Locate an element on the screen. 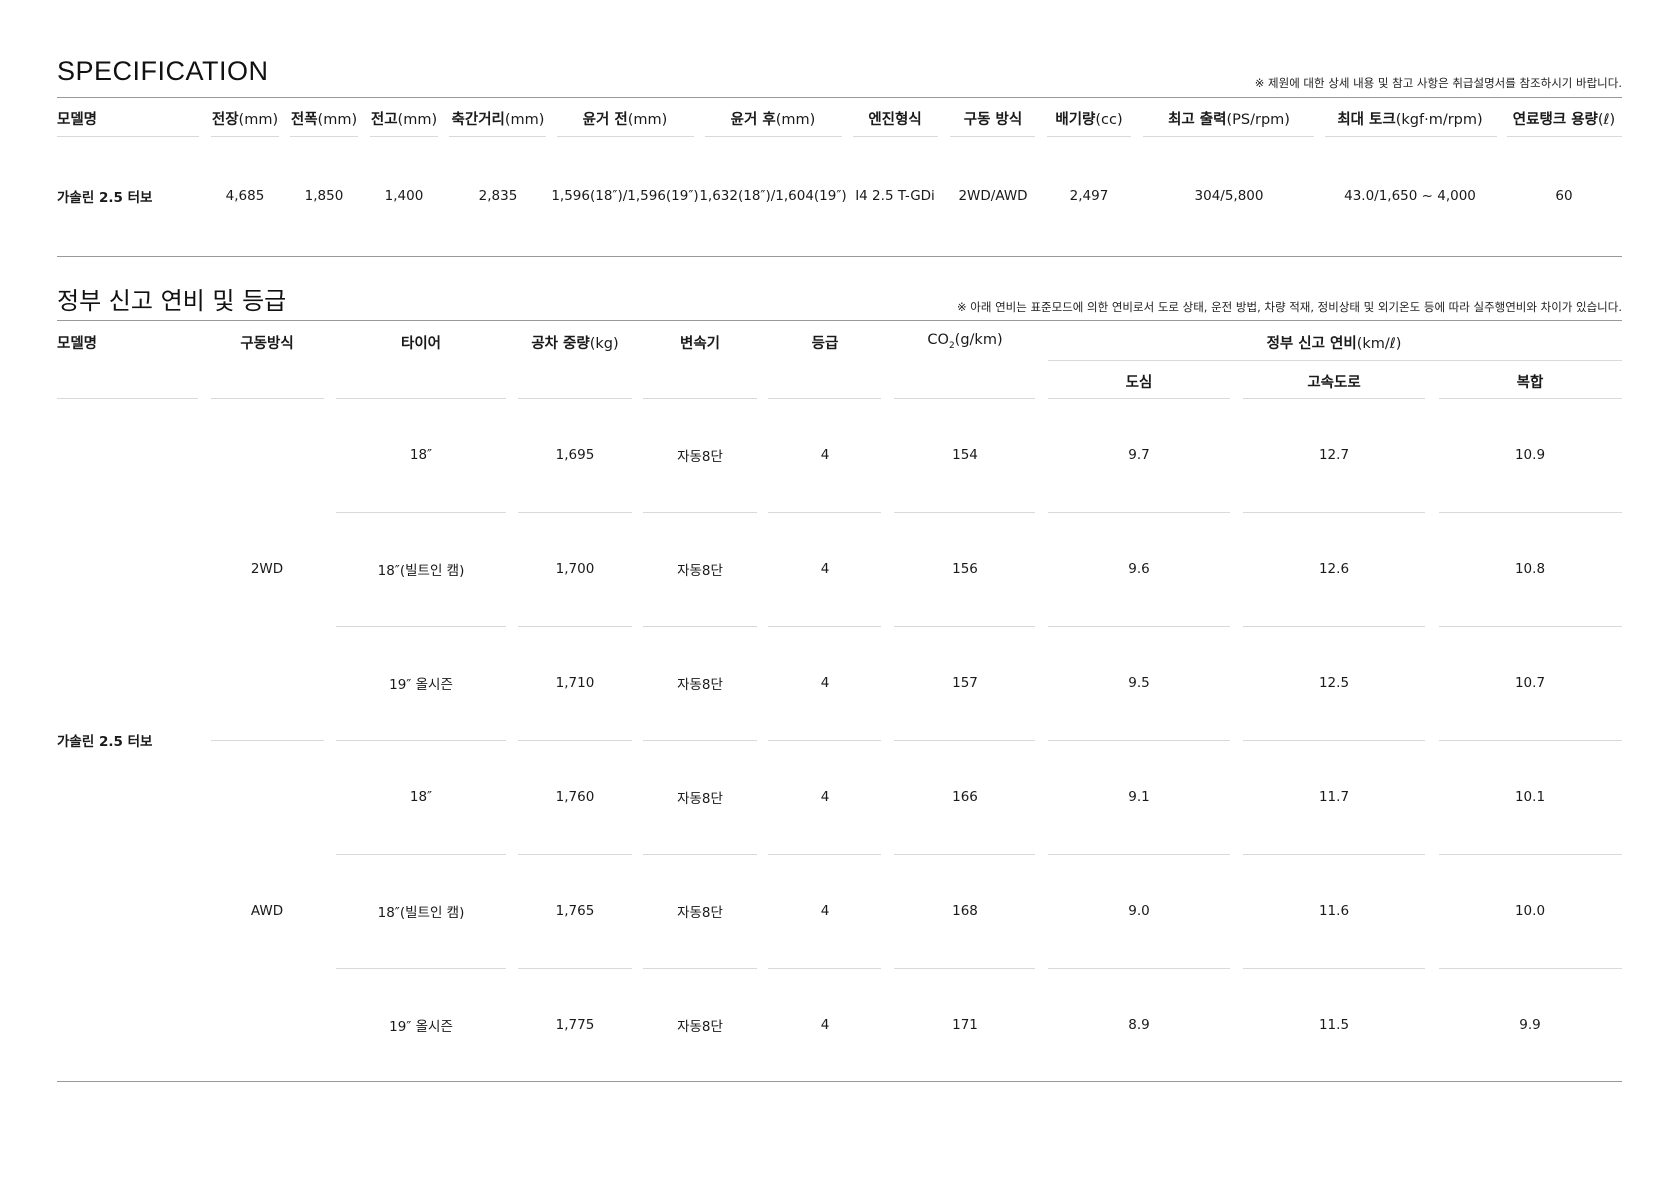 This screenshot has height=1190, width=1672. spec-cell: 1,632(18″)/1,604(19″) is located at coordinates (773, 196).